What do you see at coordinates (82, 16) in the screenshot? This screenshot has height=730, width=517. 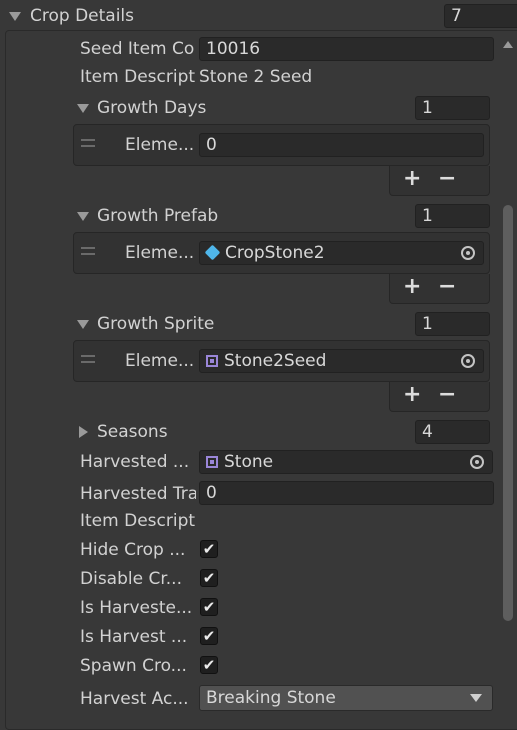 I see `crop-details-title: Crop Details` at bounding box center [82, 16].